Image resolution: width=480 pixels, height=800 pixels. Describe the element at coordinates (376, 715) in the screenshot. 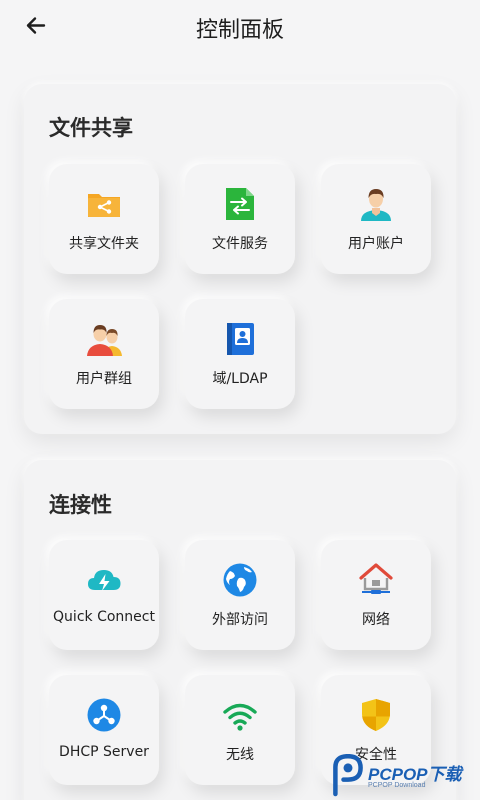

I see `security-icon` at that location.